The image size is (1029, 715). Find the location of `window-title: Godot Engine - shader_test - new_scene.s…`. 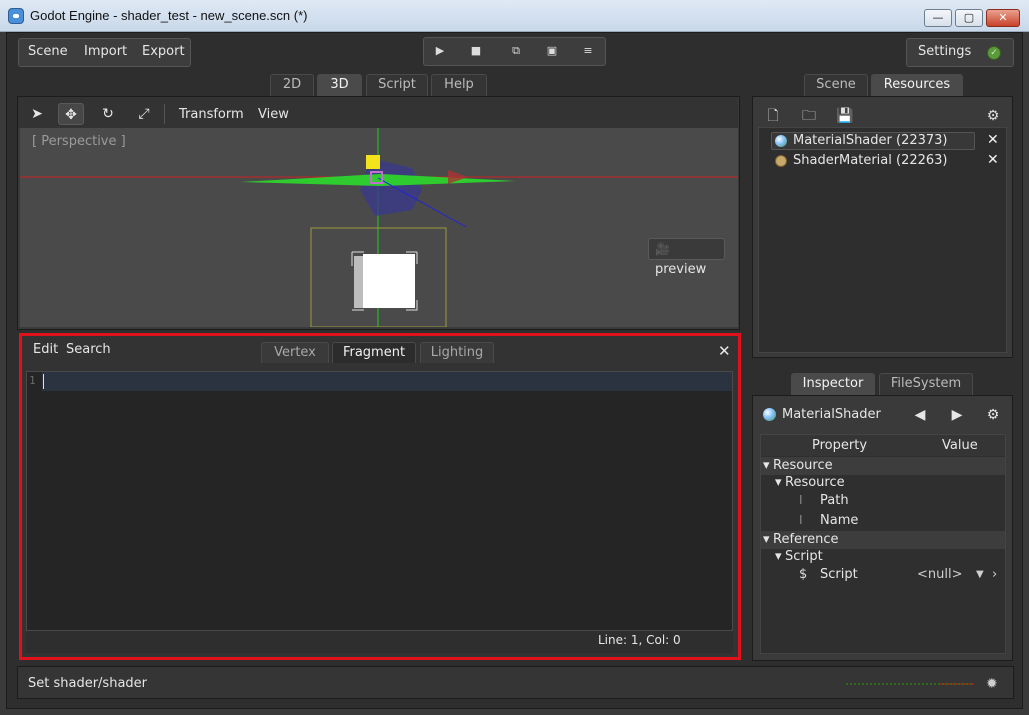

window-title: Godot Engine - shader_test - new_scene.s… is located at coordinates (169, 15).